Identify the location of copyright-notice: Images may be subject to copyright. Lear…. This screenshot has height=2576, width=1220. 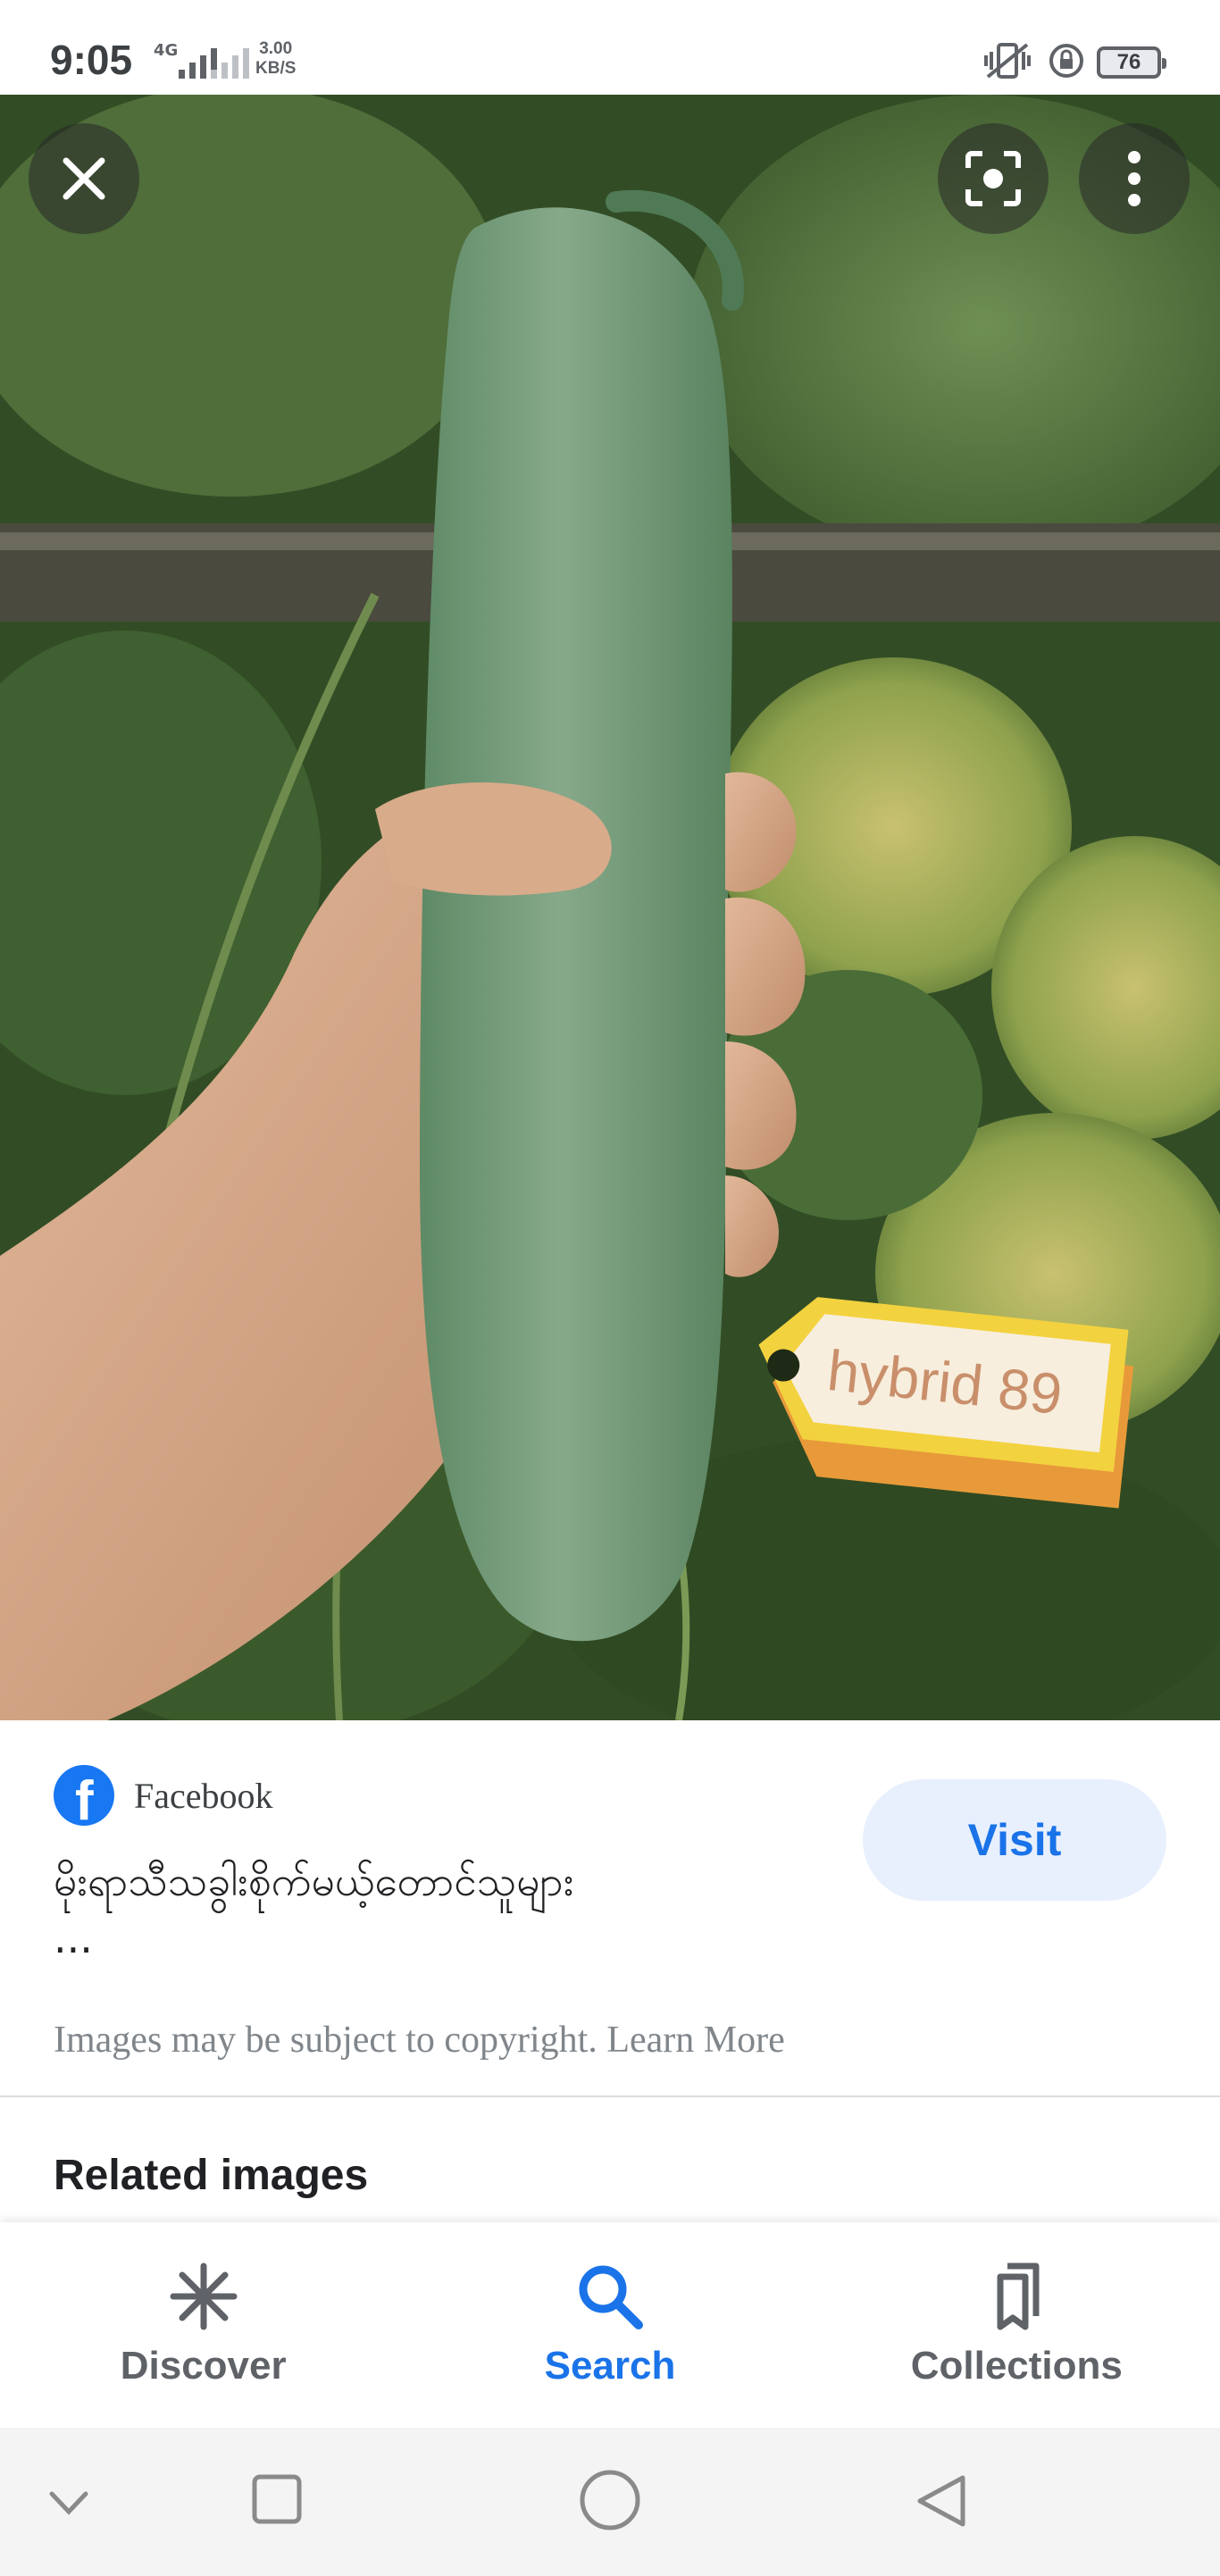
(419, 2040).